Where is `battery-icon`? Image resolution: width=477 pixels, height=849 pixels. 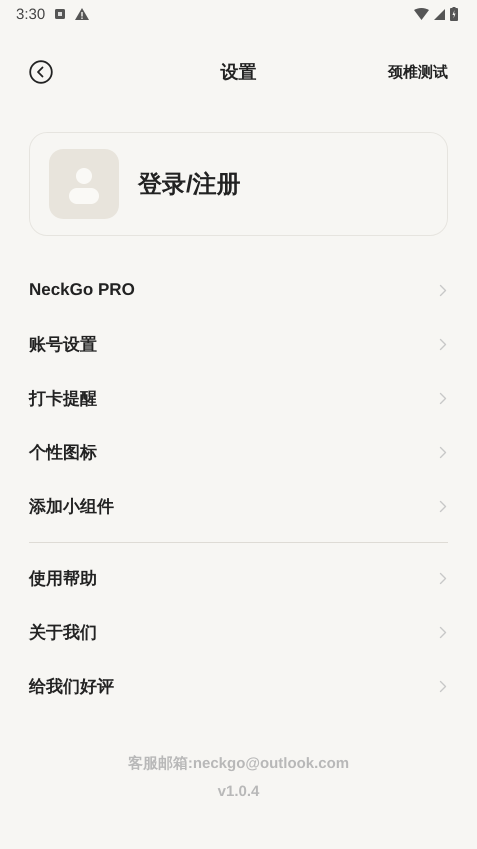
battery-icon is located at coordinates (454, 14).